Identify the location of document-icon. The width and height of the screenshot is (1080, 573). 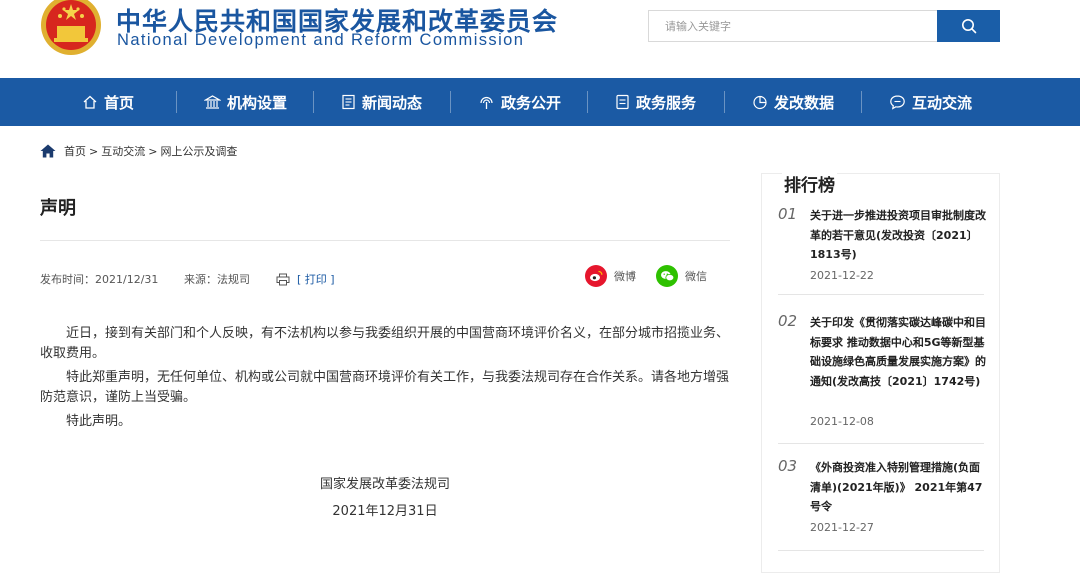
(622, 102).